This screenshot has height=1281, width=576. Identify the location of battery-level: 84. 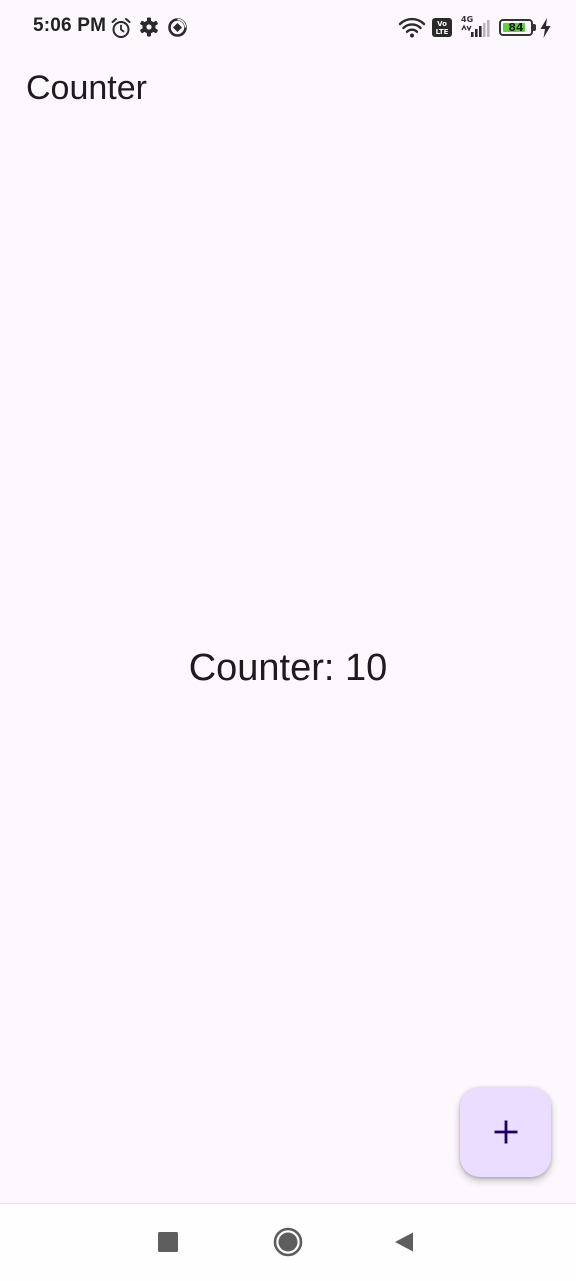
(516, 27).